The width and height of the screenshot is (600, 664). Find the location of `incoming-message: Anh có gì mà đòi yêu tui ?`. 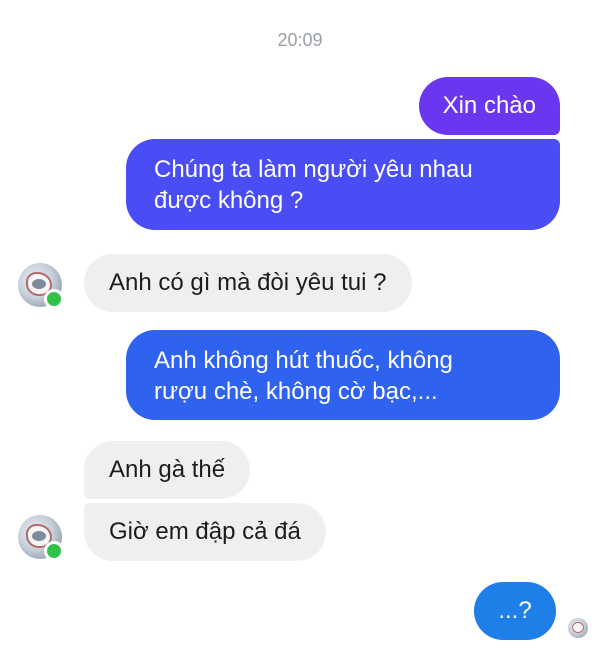

incoming-message: Anh có gì mà đòi yêu tui ? is located at coordinates (248, 283).